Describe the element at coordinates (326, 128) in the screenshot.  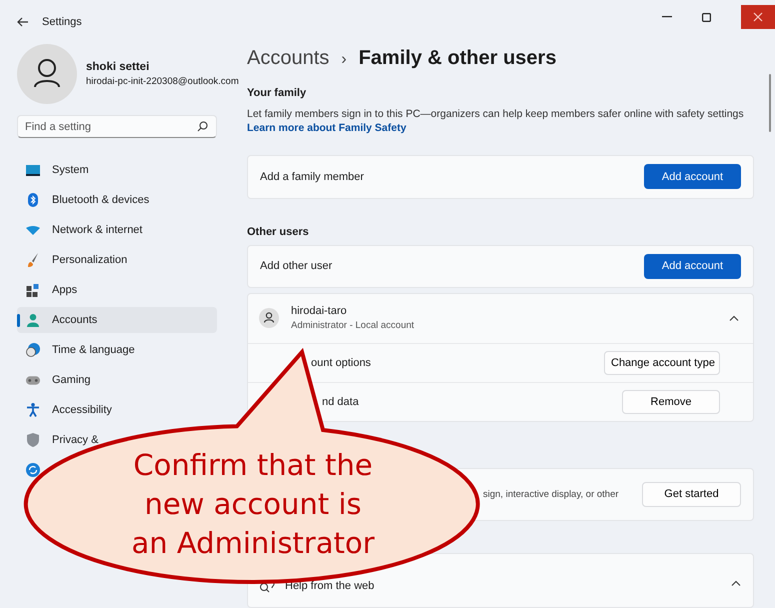
I see `family-safety-link: Learn more about Family Safety` at that location.